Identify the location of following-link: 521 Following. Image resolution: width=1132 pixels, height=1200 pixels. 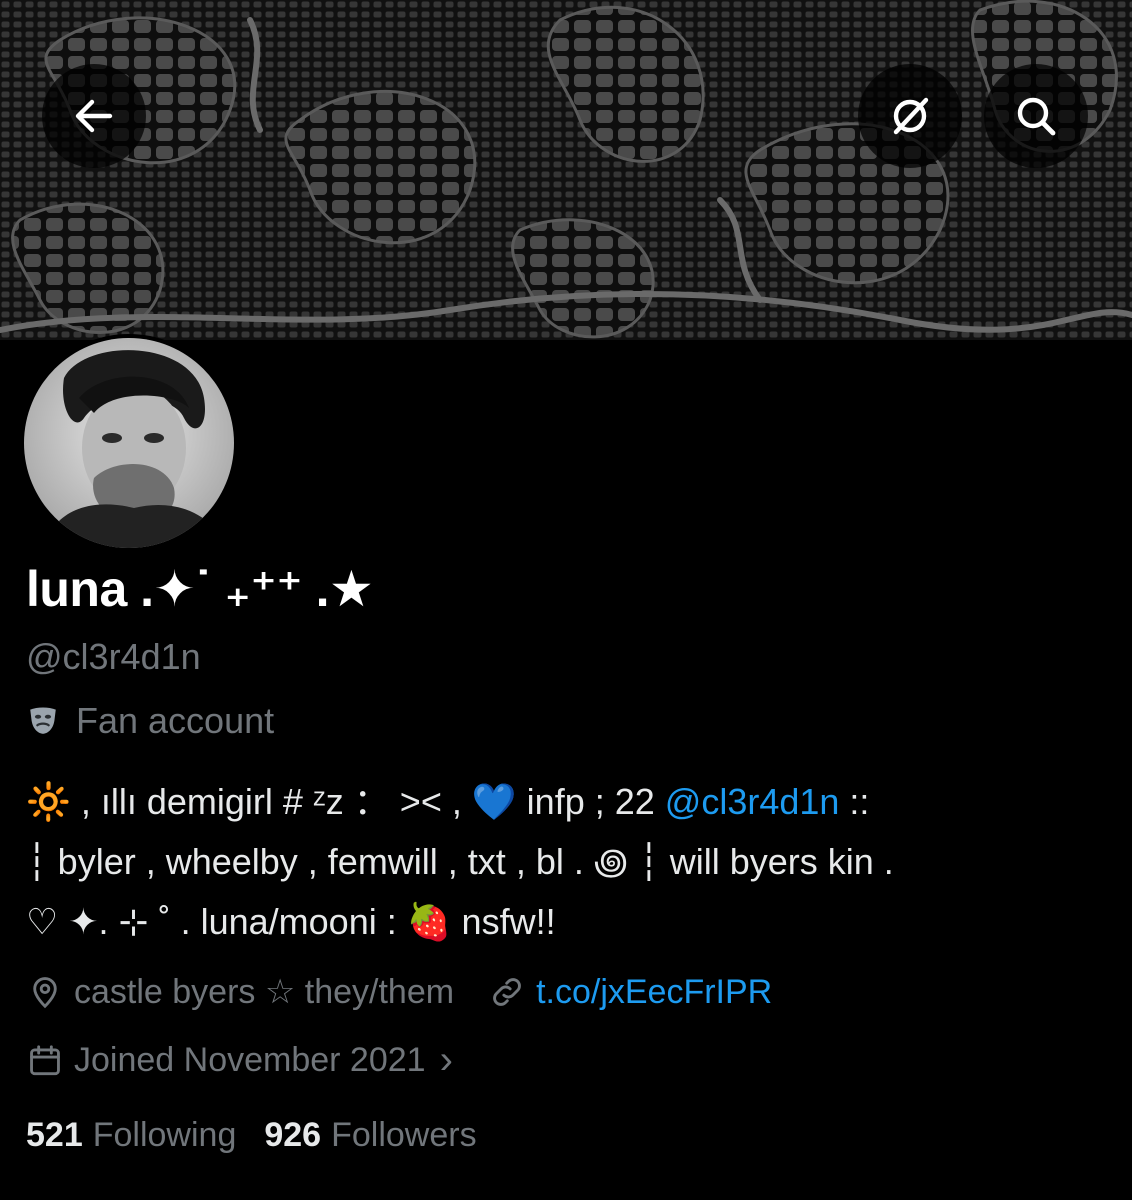
(131, 1135).